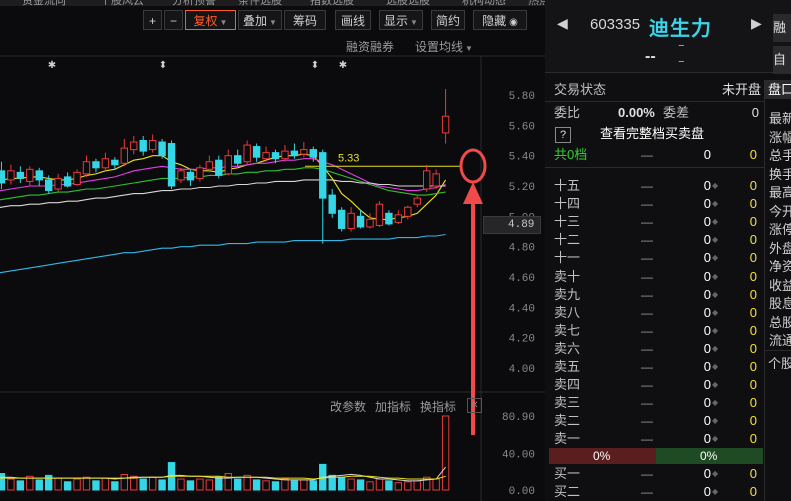 Image resolution: width=791 pixels, height=501 pixels. Describe the element at coordinates (780, 266) in the screenshot. I see `side-item: 净资` at that location.